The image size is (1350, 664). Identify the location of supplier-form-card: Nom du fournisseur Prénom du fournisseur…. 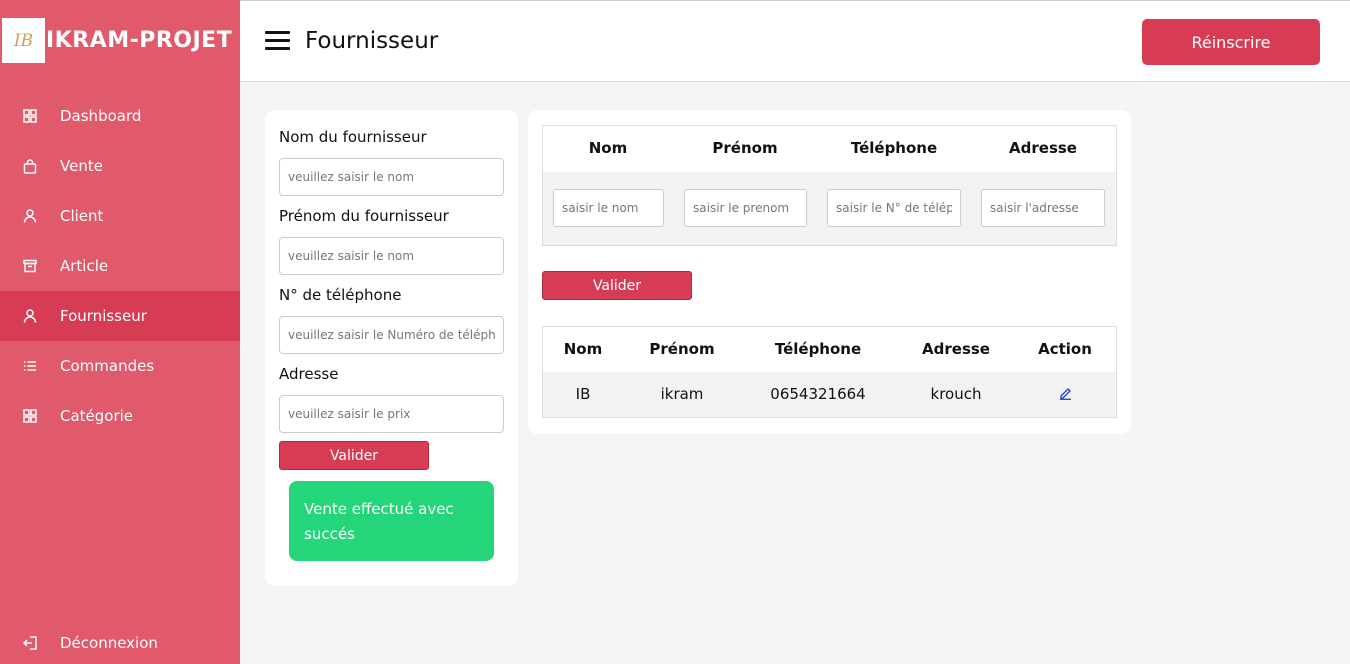
(391, 348).